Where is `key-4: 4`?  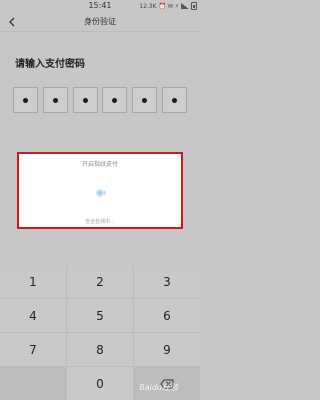
key-4: 4 is located at coordinates (33, 315).